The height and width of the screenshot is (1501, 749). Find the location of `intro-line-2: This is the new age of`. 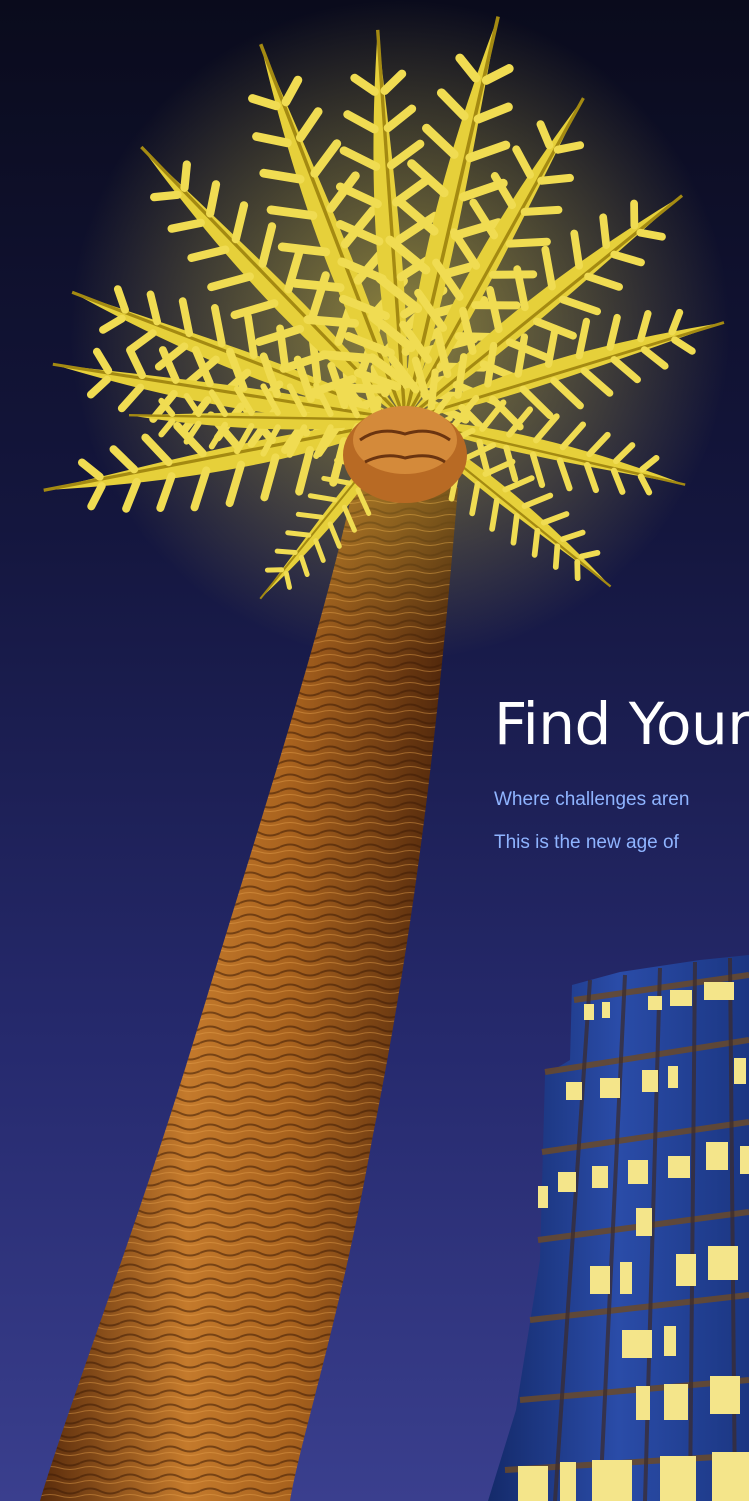

intro-line-2: This is the new age of is located at coordinates (586, 842).